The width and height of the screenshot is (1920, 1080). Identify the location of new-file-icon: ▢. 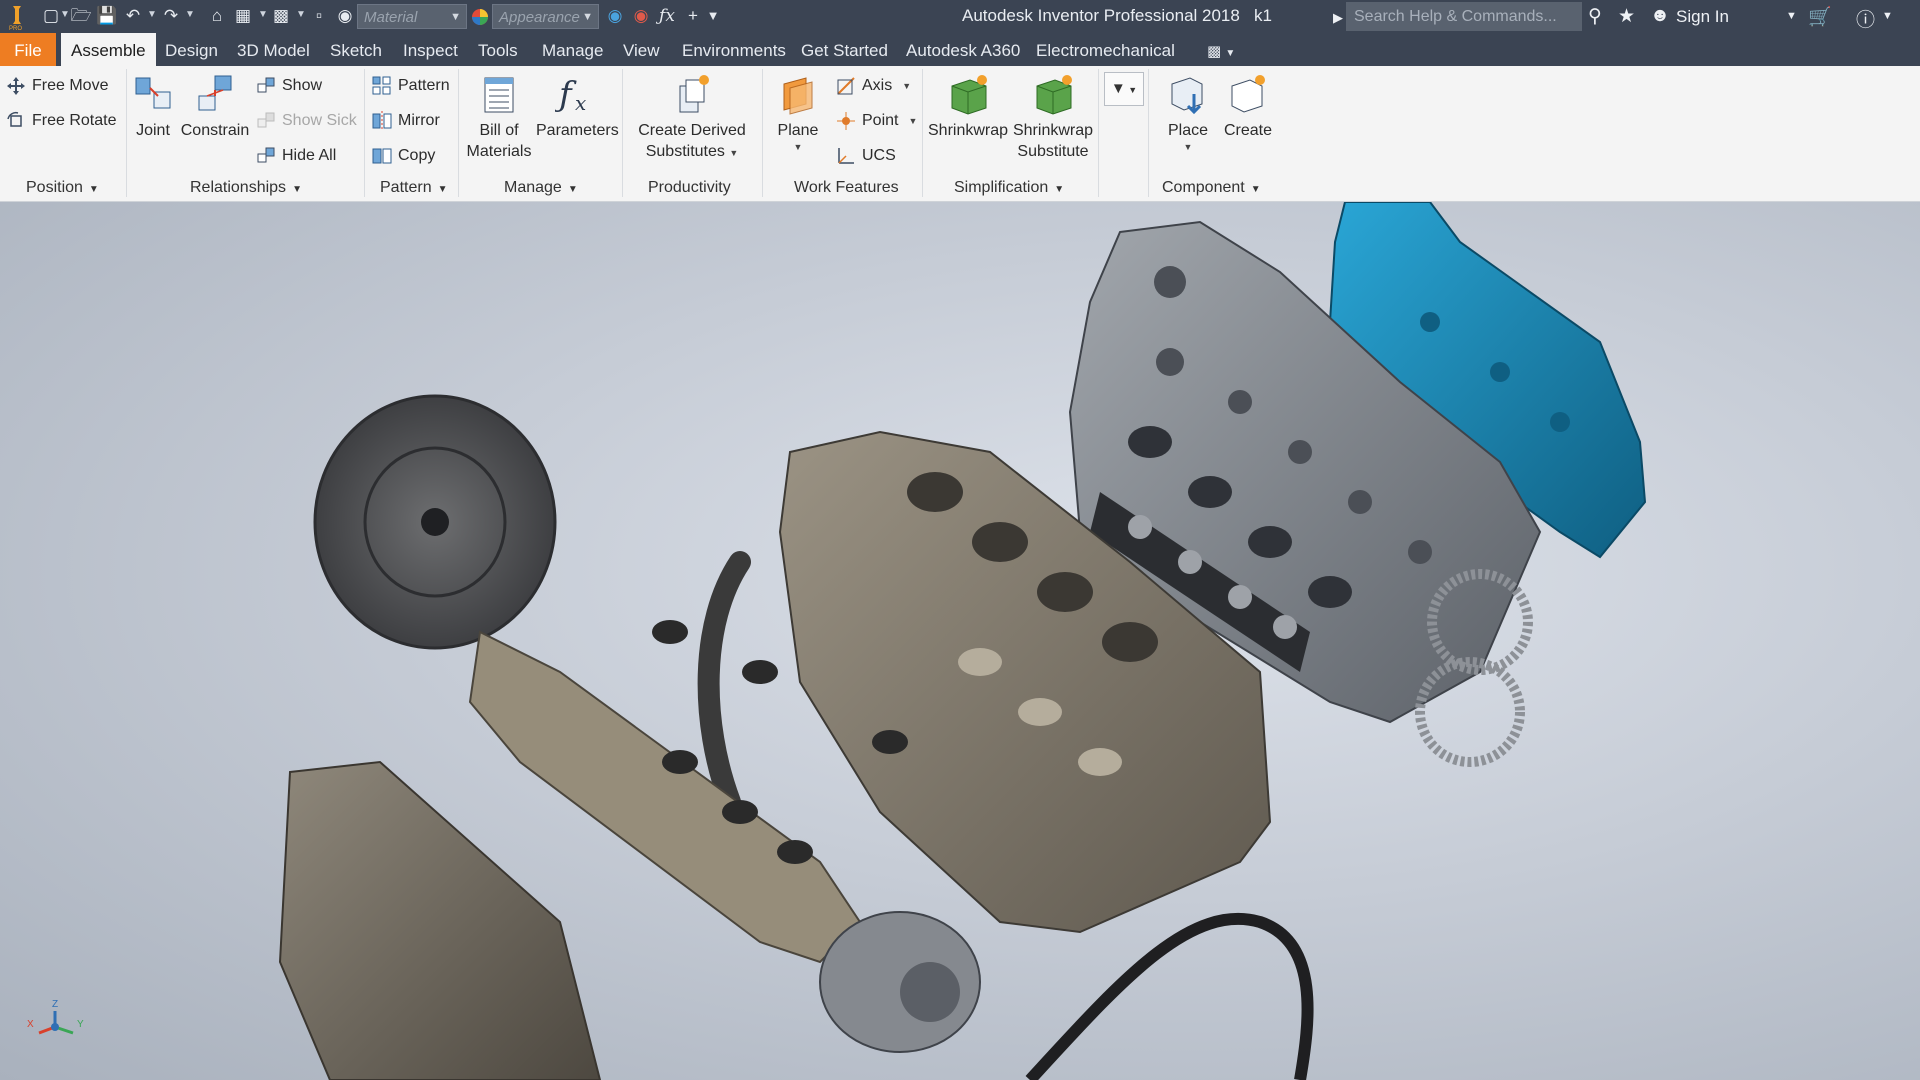
(51, 16).